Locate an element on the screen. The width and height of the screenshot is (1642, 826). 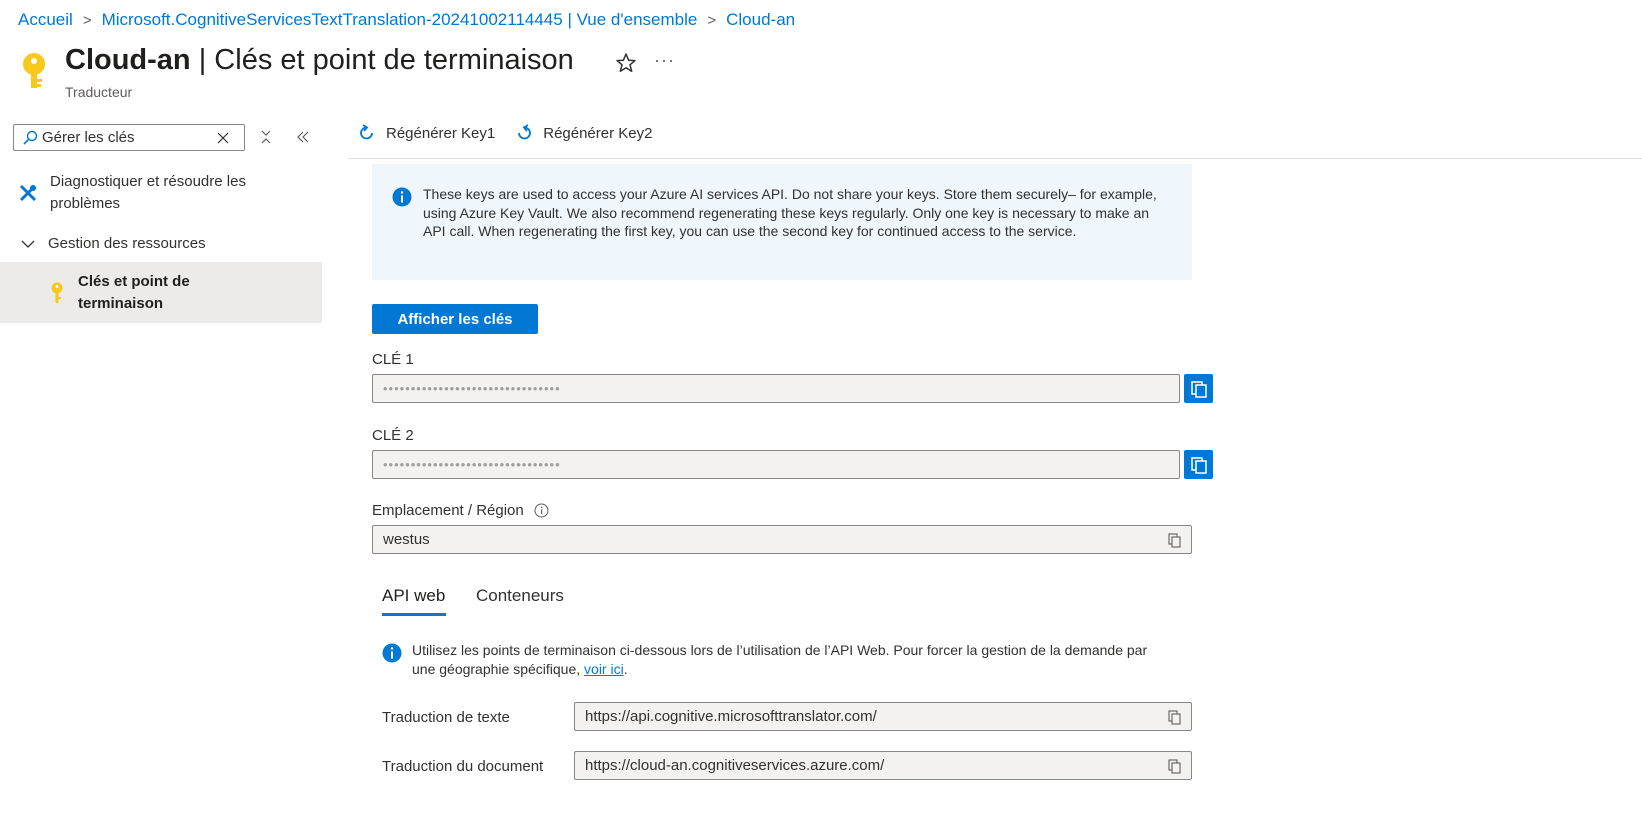
key1-field: •••••••••••••••••••••••••••••••• is located at coordinates (776, 388).